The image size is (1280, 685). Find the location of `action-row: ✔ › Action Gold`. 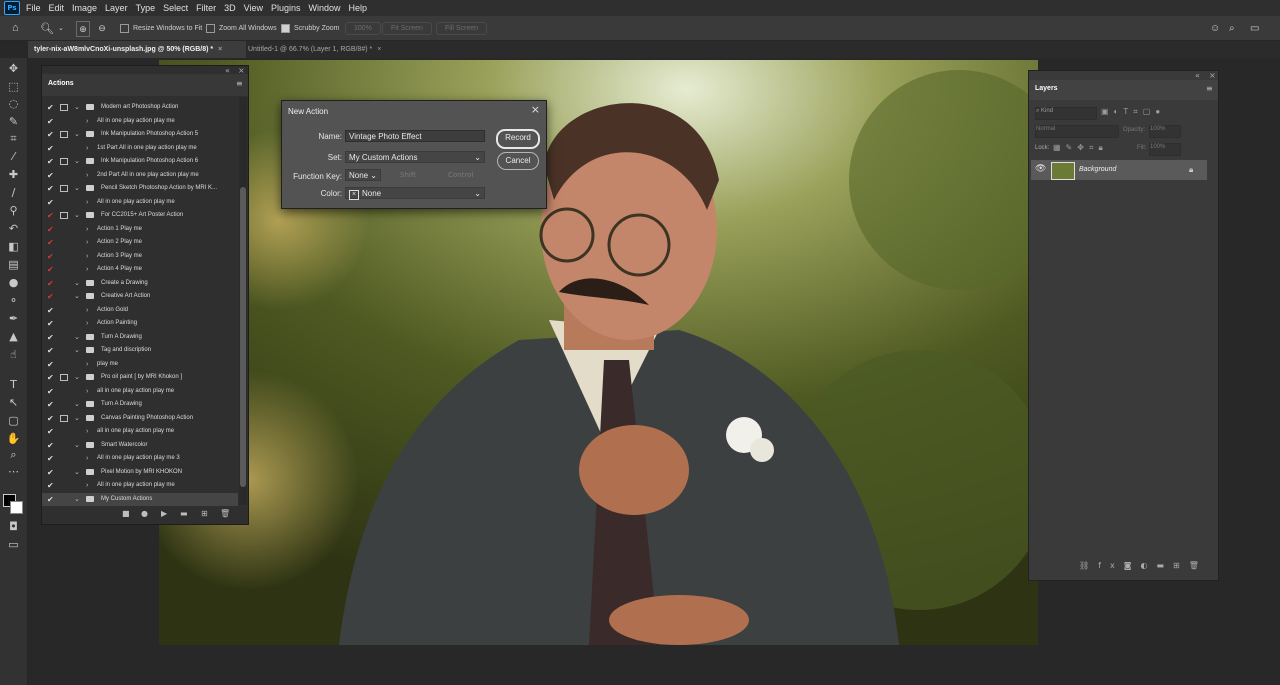

action-row: ✔ › Action Gold is located at coordinates (140, 310).